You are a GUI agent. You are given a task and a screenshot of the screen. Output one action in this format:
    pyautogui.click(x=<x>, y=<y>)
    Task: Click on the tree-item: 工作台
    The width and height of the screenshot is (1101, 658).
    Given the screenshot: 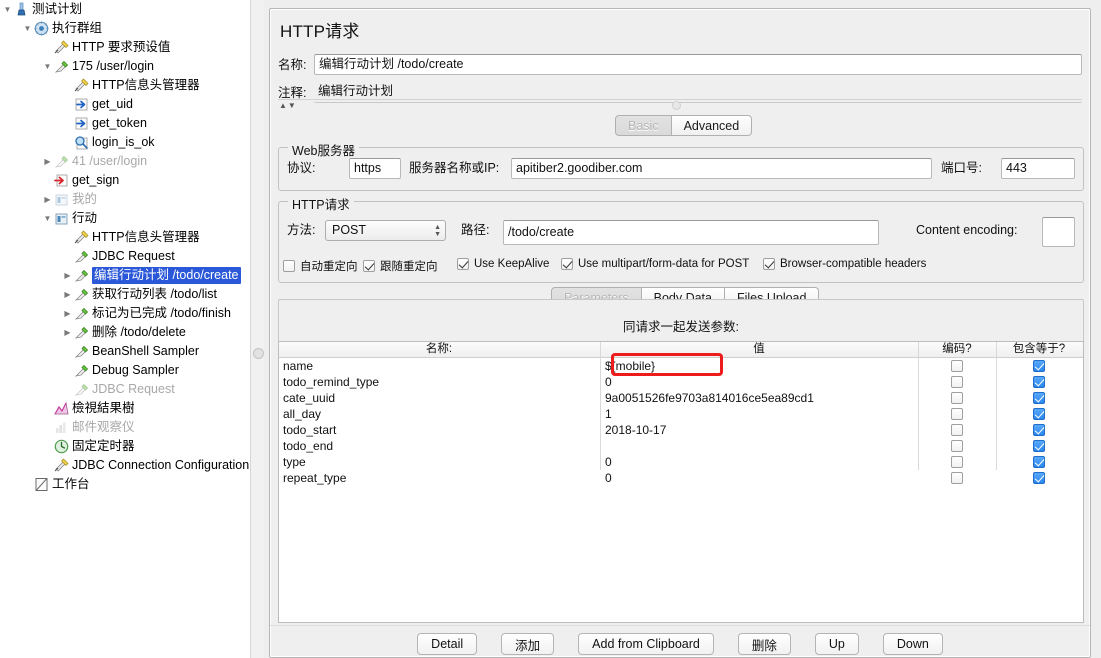 What is the action you would take?
    pyautogui.click(x=125, y=484)
    